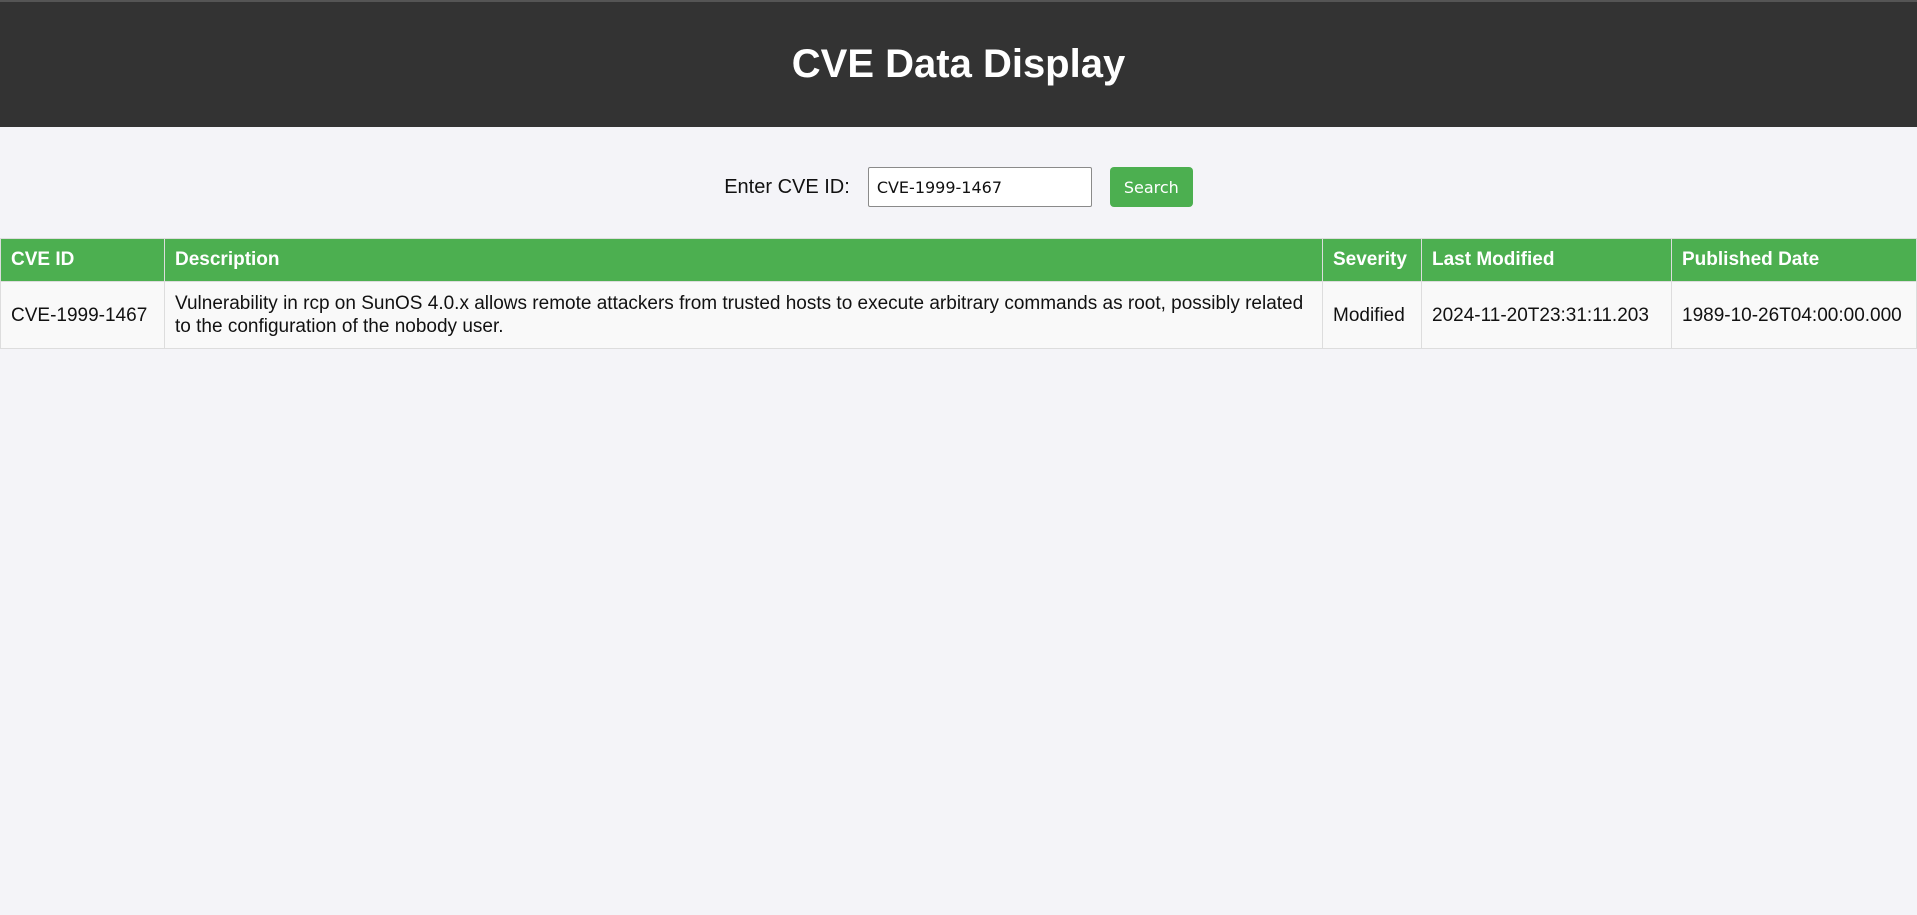  I want to click on page-title: CVE Data Display, so click(958, 64).